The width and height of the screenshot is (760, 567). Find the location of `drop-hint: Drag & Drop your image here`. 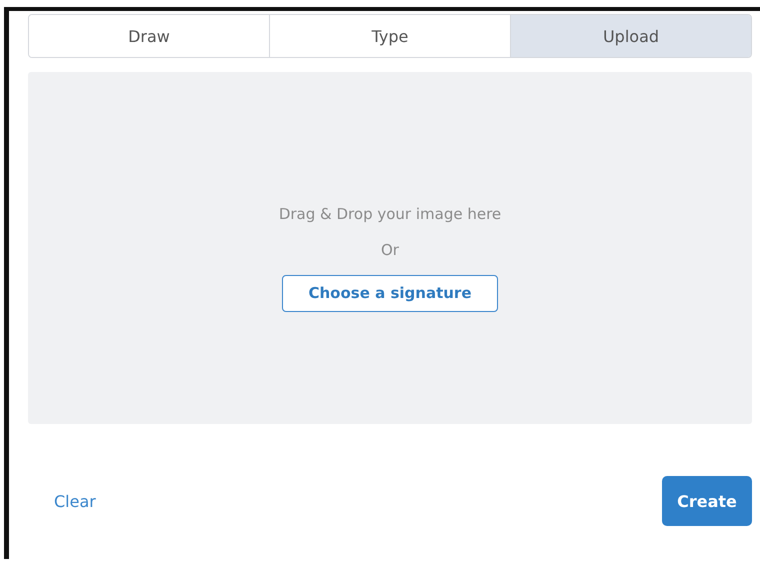

drop-hint: Drag & Drop your image here is located at coordinates (390, 213).